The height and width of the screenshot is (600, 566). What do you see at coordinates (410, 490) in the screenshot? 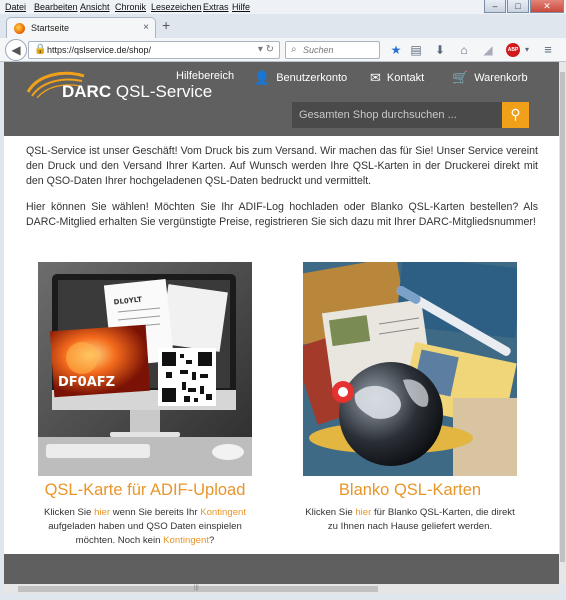
I see `product-blanko-title: Blanko QSL-Karten` at bounding box center [410, 490].